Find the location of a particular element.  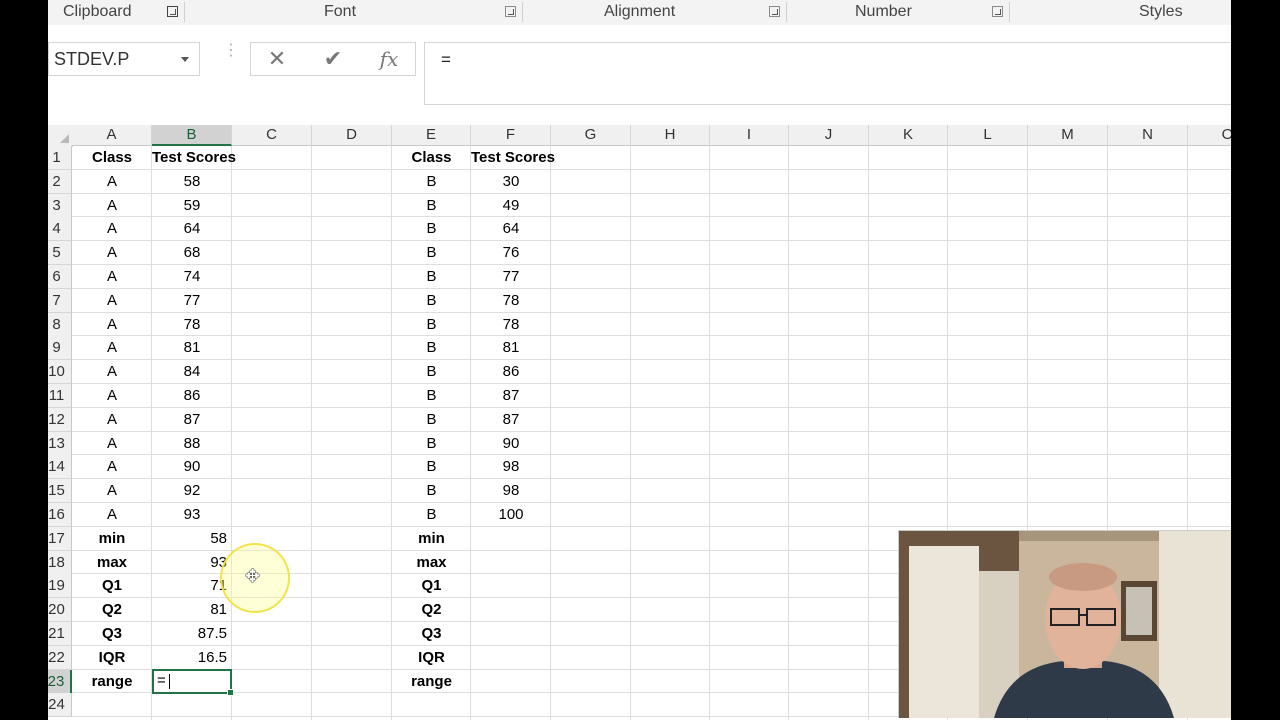

row-header-18: 18 is located at coordinates (60, 562).